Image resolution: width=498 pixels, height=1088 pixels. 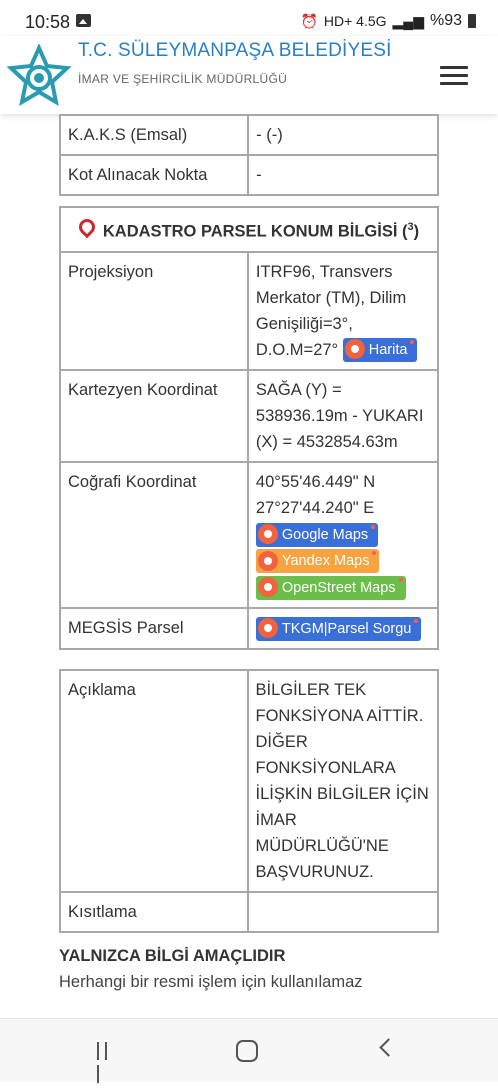 I want to click on kot-value: -, so click(x=343, y=175).